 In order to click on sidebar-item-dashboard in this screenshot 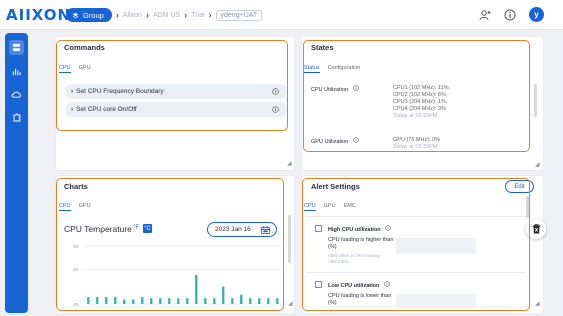, I will do `click(16, 47)`.